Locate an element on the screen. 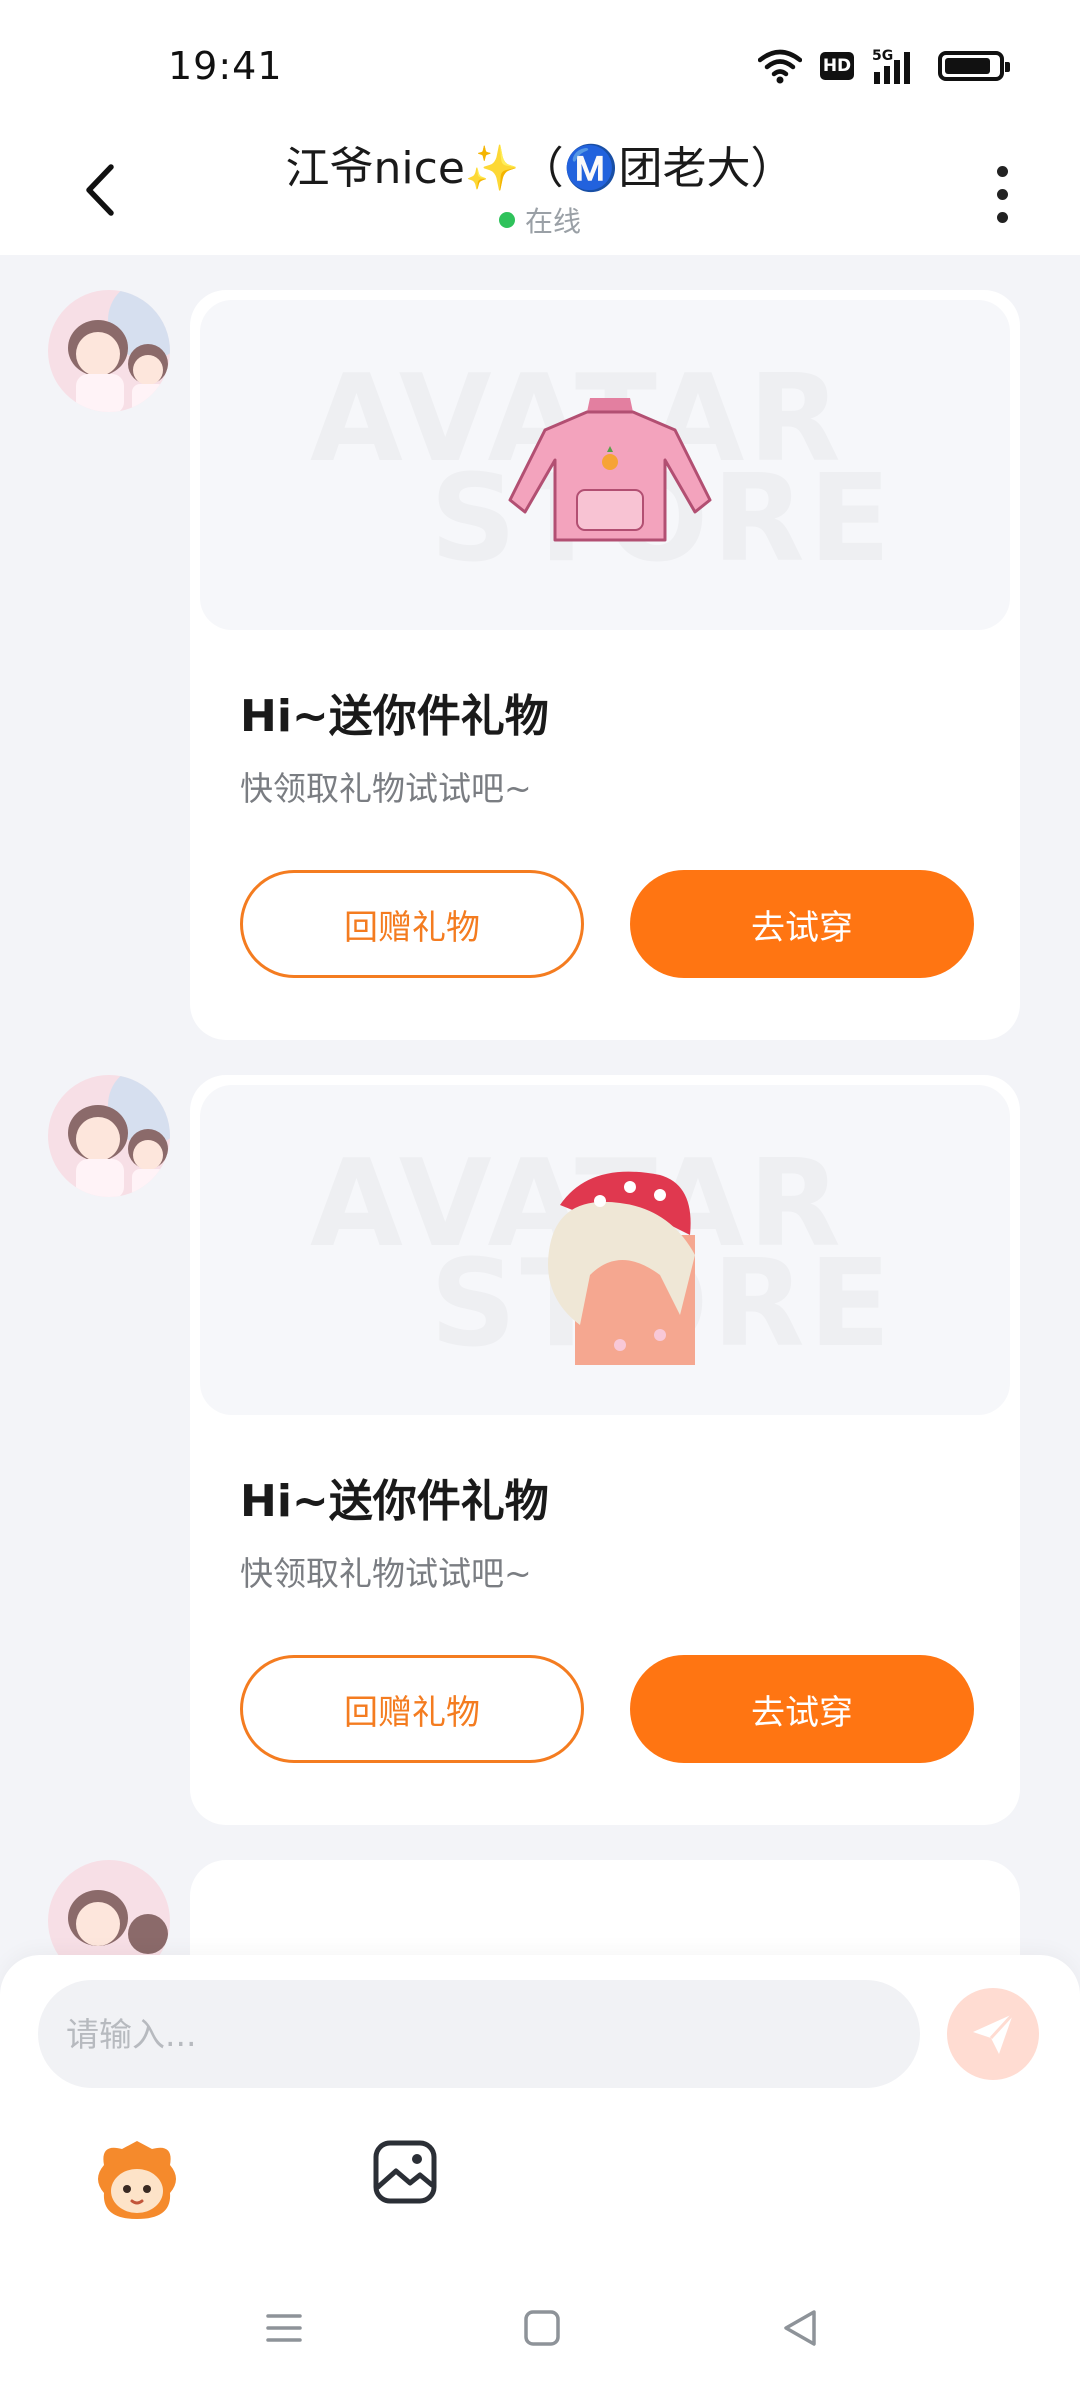 The image size is (1080, 2400). svg-text: 5G is located at coordinates (882, 56).